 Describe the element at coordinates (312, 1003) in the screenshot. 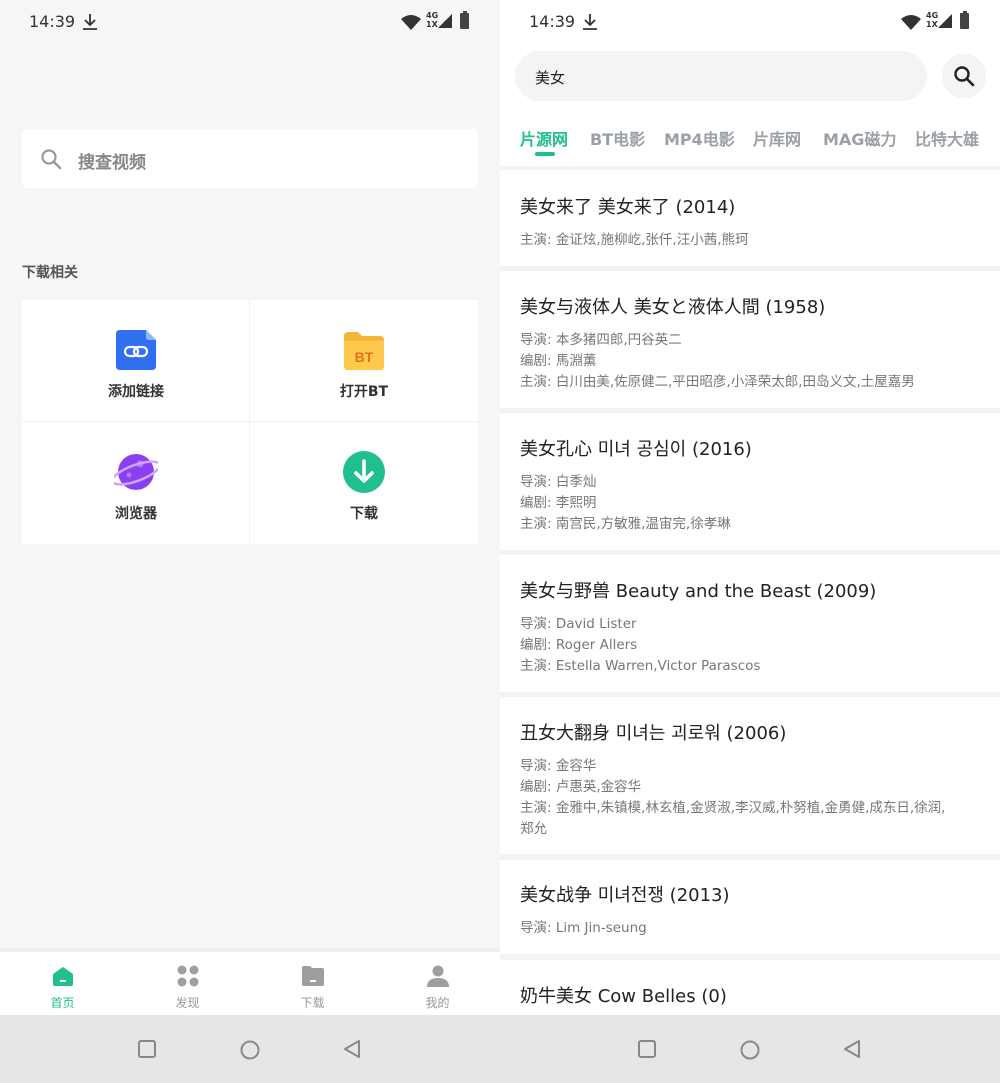

I see `nav-download-label: 下载` at that location.